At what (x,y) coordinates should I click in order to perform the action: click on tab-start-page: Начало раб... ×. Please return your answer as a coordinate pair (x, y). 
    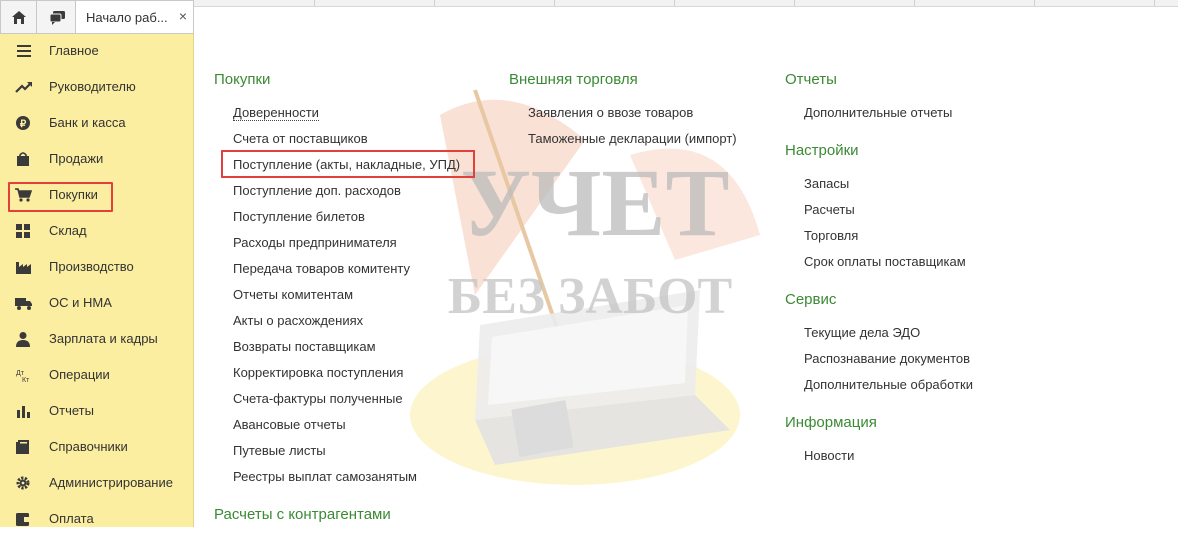
    Looking at the image, I should click on (134, 17).